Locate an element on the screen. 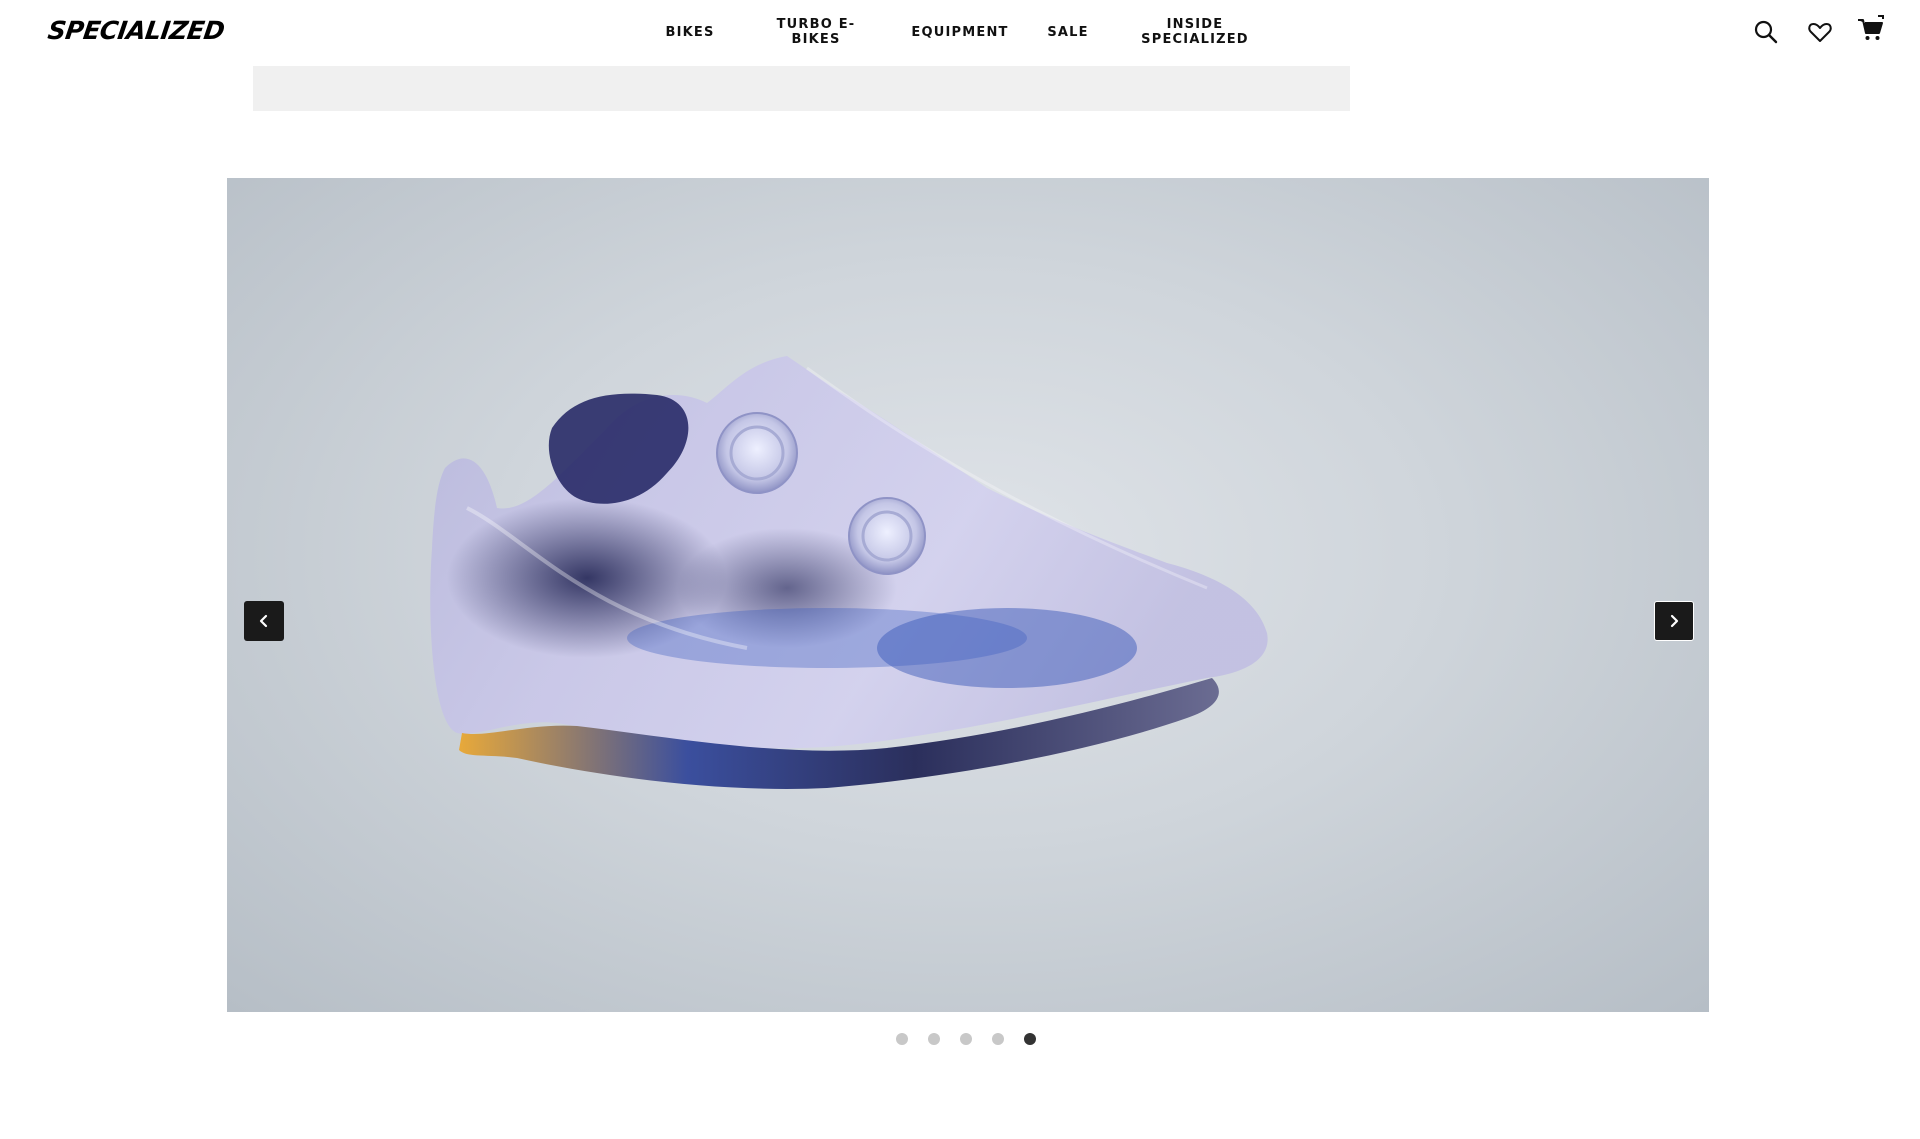  chevron-right-icon is located at coordinates (1674, 621).